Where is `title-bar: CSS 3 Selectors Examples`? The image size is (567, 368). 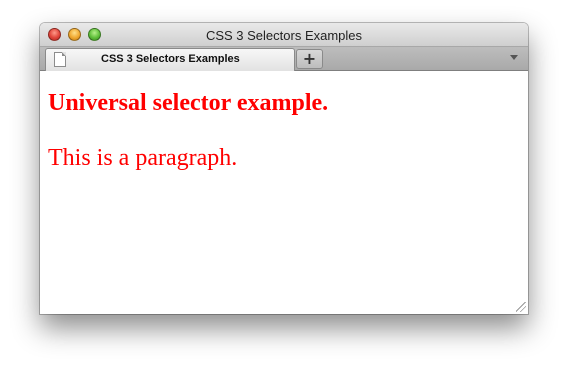
title-bar: CSS 3 Selectors Examples is located at coordinates (284, 35).